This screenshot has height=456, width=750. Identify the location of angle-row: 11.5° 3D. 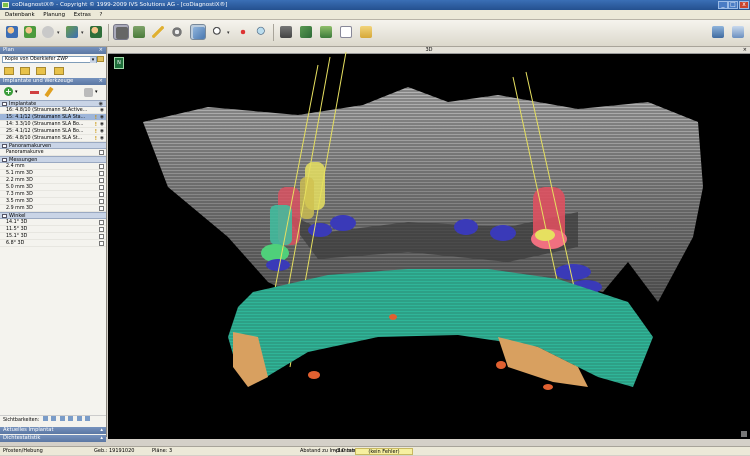
(53, 229).